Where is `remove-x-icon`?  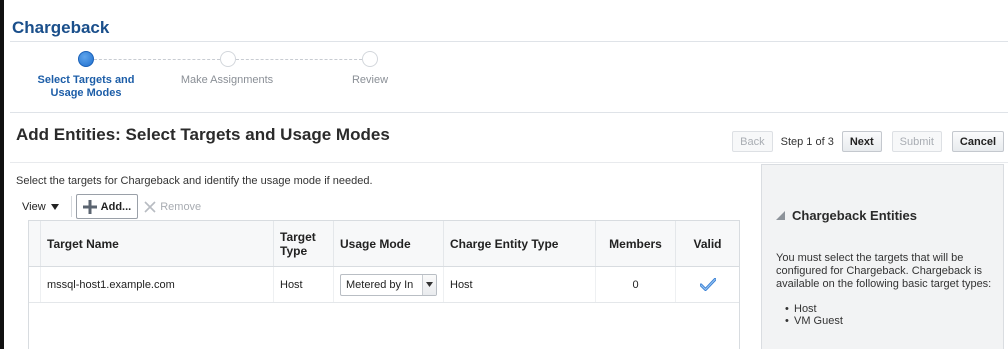 remove-x-icon is located at coordinates (150, 206).